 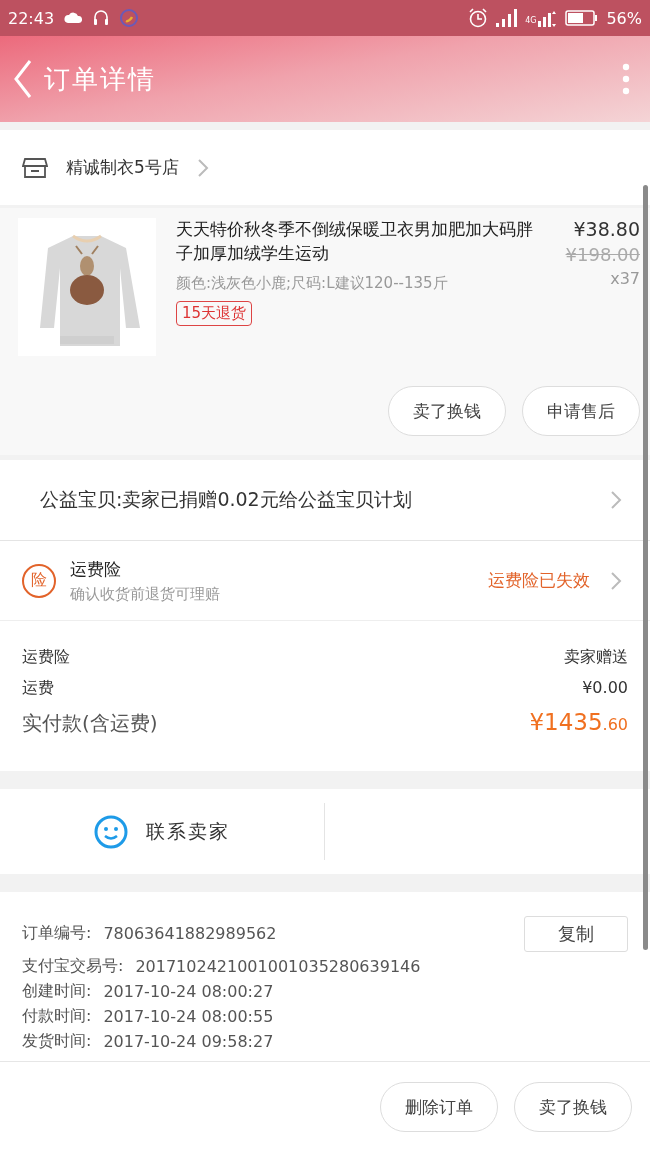 I want to click on copy-button: 复制, so click(x=576, y=934).